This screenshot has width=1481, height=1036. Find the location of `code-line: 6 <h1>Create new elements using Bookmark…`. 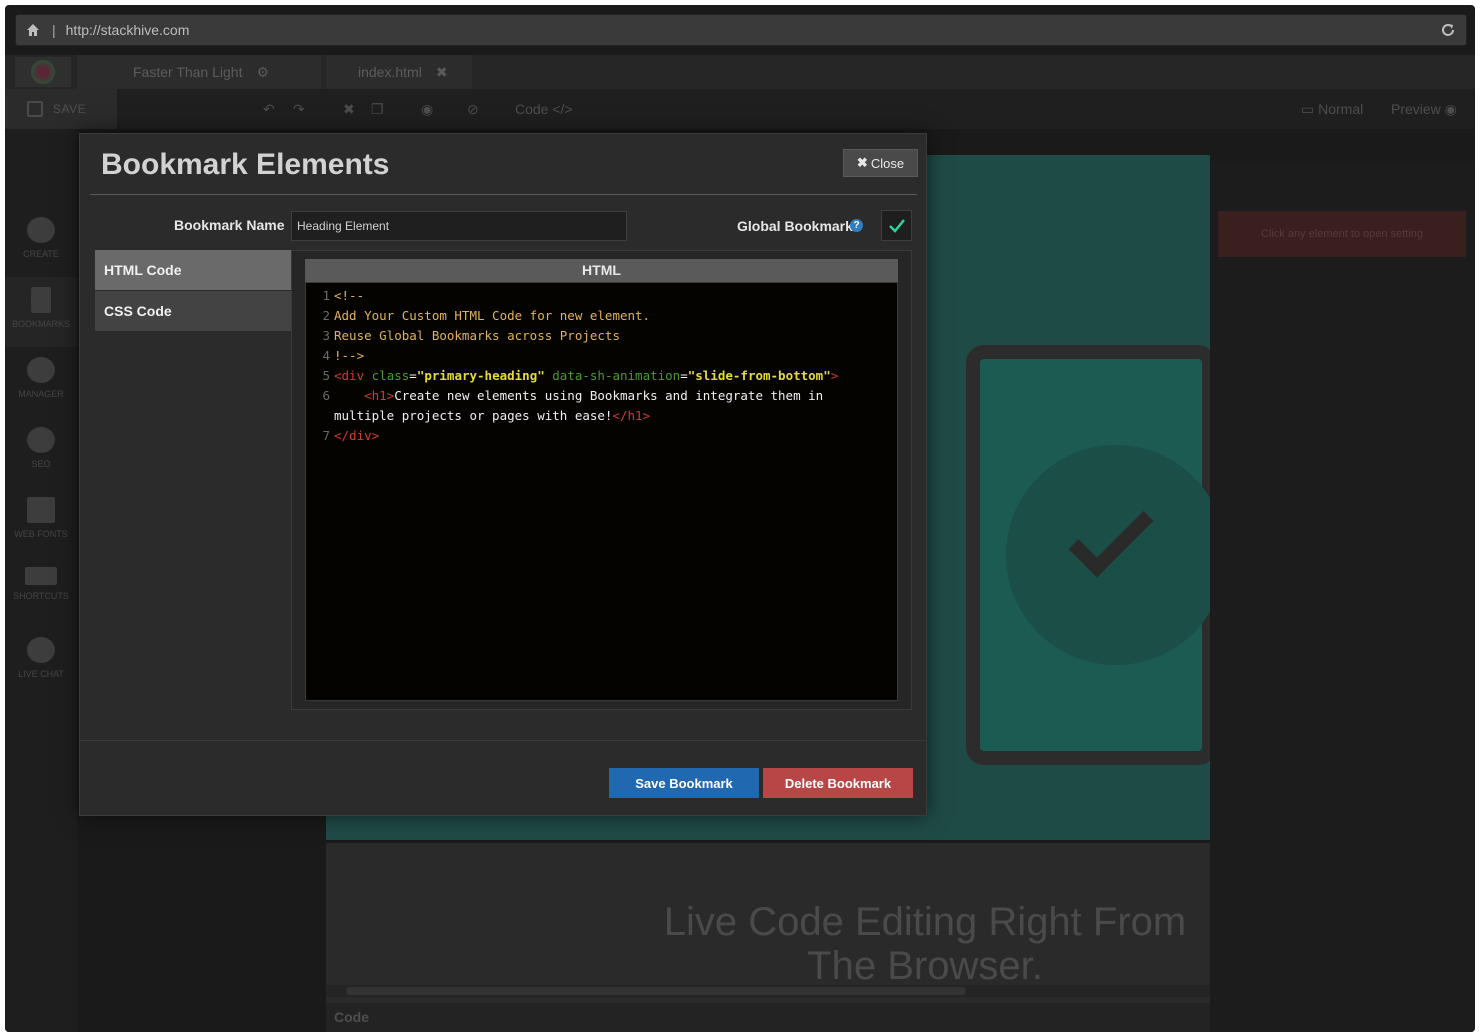

code-line: 6 <h1>Create new elements using Bookmark… is located at coordinates (601, 406).